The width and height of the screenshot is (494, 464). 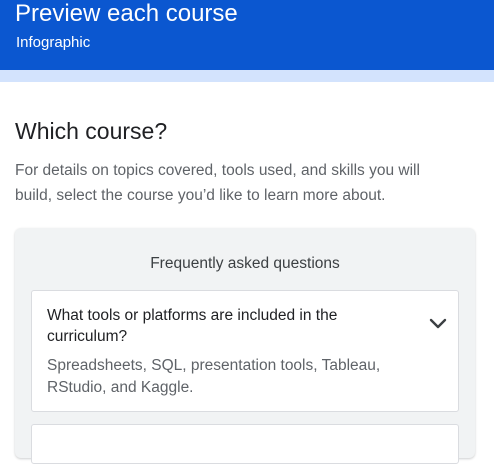 What do you see at coordinates (247, 76) in the screenshot?
I see `header-band` at bounding box center [247, 76].